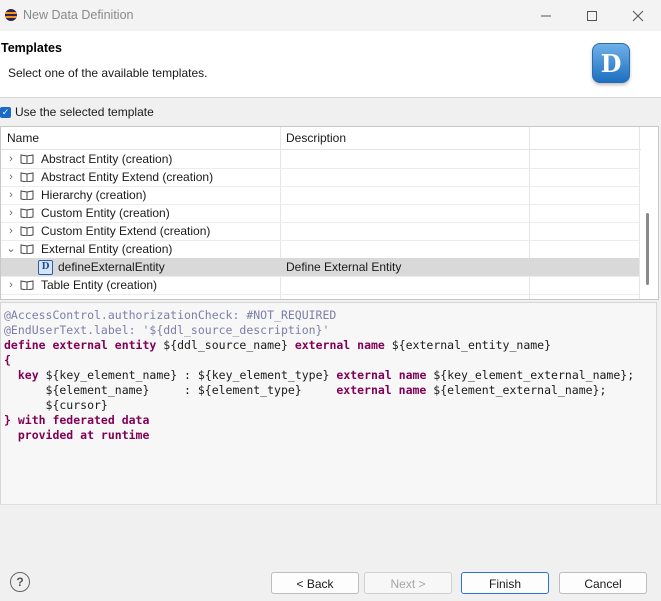 This screenshot has width=661, height=601. What do you see at coordinates (94, 195) in the screenshot?
I see `row-label: Hierarchy (creation)` at bounding box center [94, 195].